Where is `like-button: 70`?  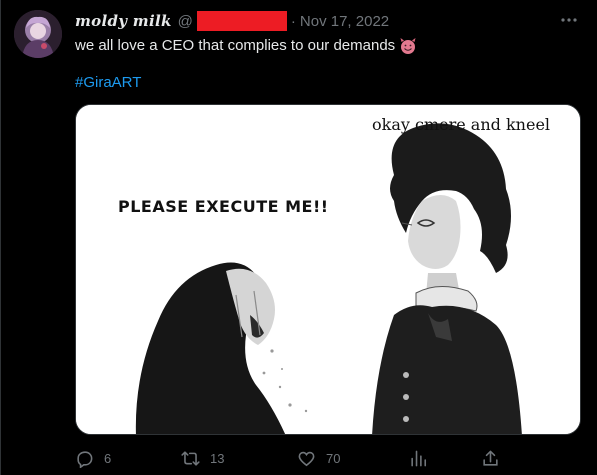
like-button: 70 is located at coordinates (318, 458).